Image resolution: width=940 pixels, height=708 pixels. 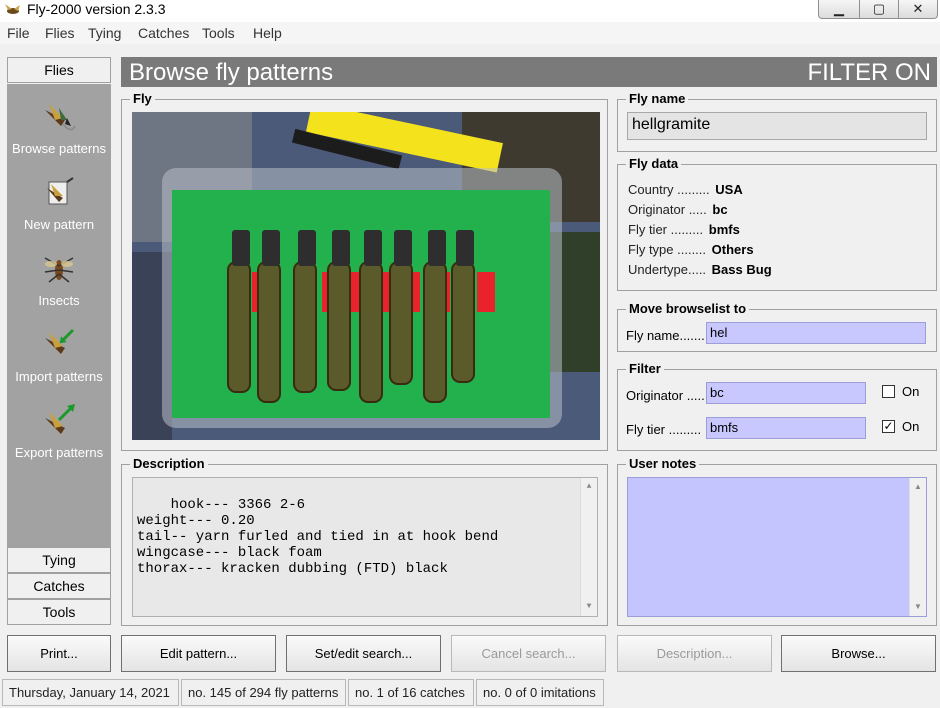 I want to click on filter-tier-input: bmfs, so click(x=786, y=428).